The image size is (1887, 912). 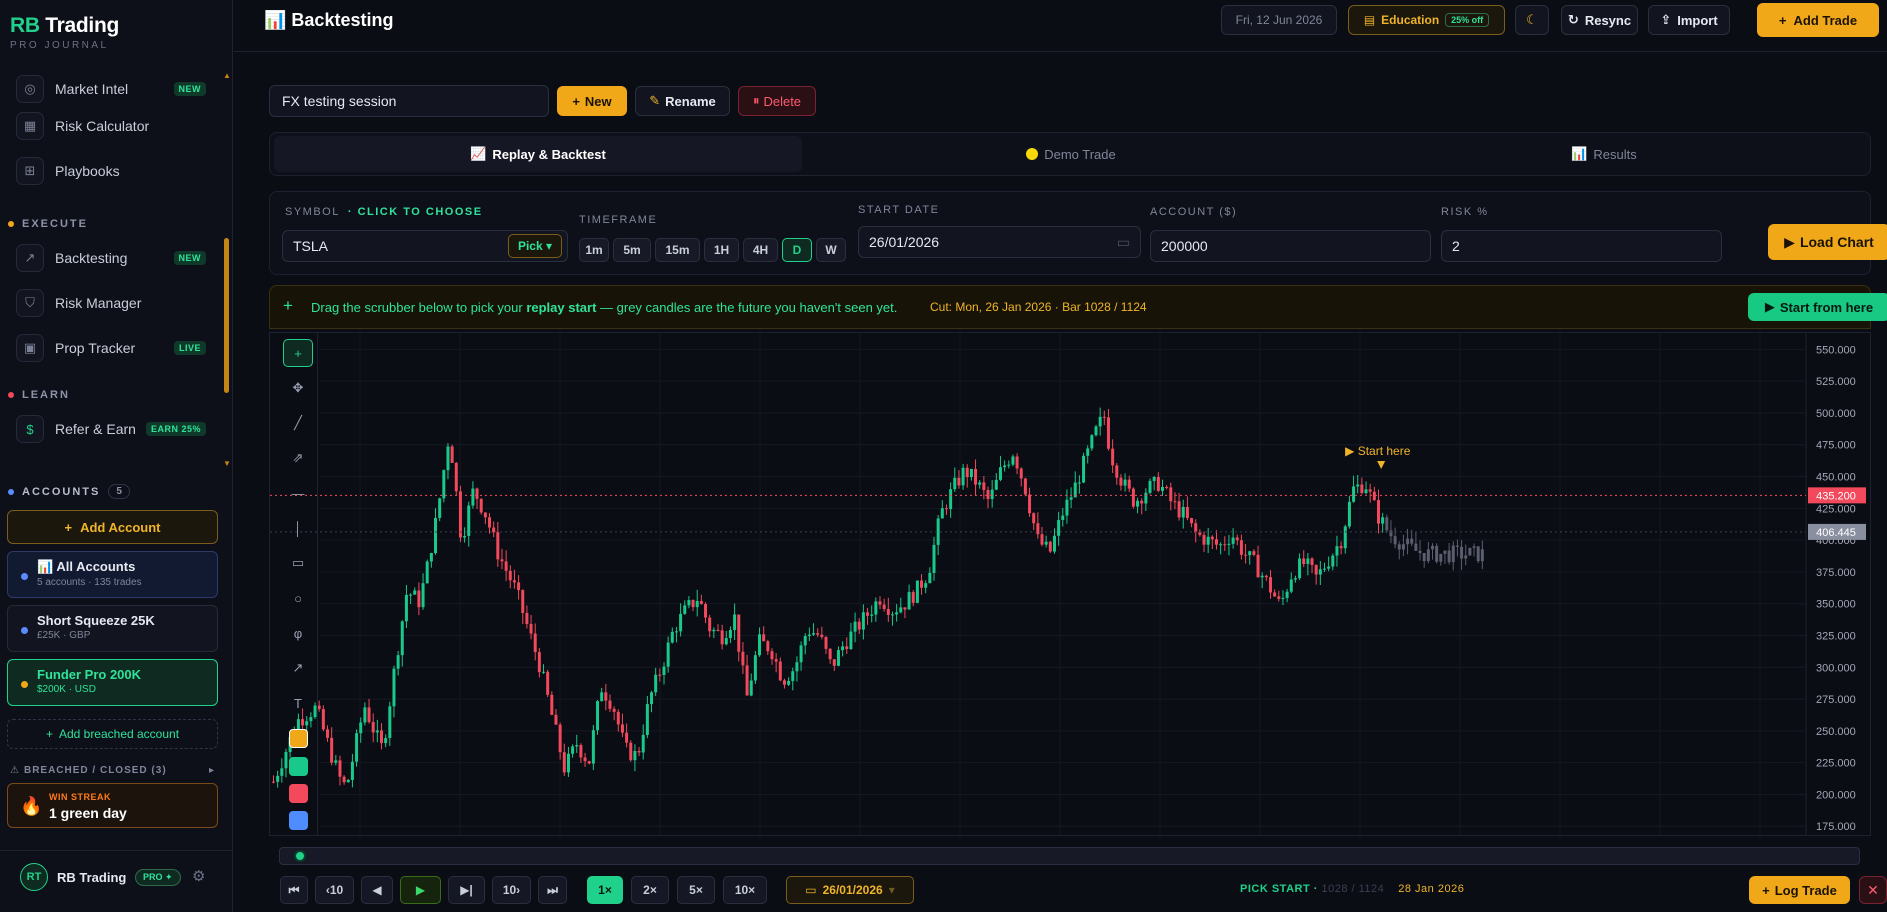 What do you see at coordinates (1279, 20) in the screenshot?
I see `current-date: Fri, 12 Jun 2026` at bounding box center [1279, 20].